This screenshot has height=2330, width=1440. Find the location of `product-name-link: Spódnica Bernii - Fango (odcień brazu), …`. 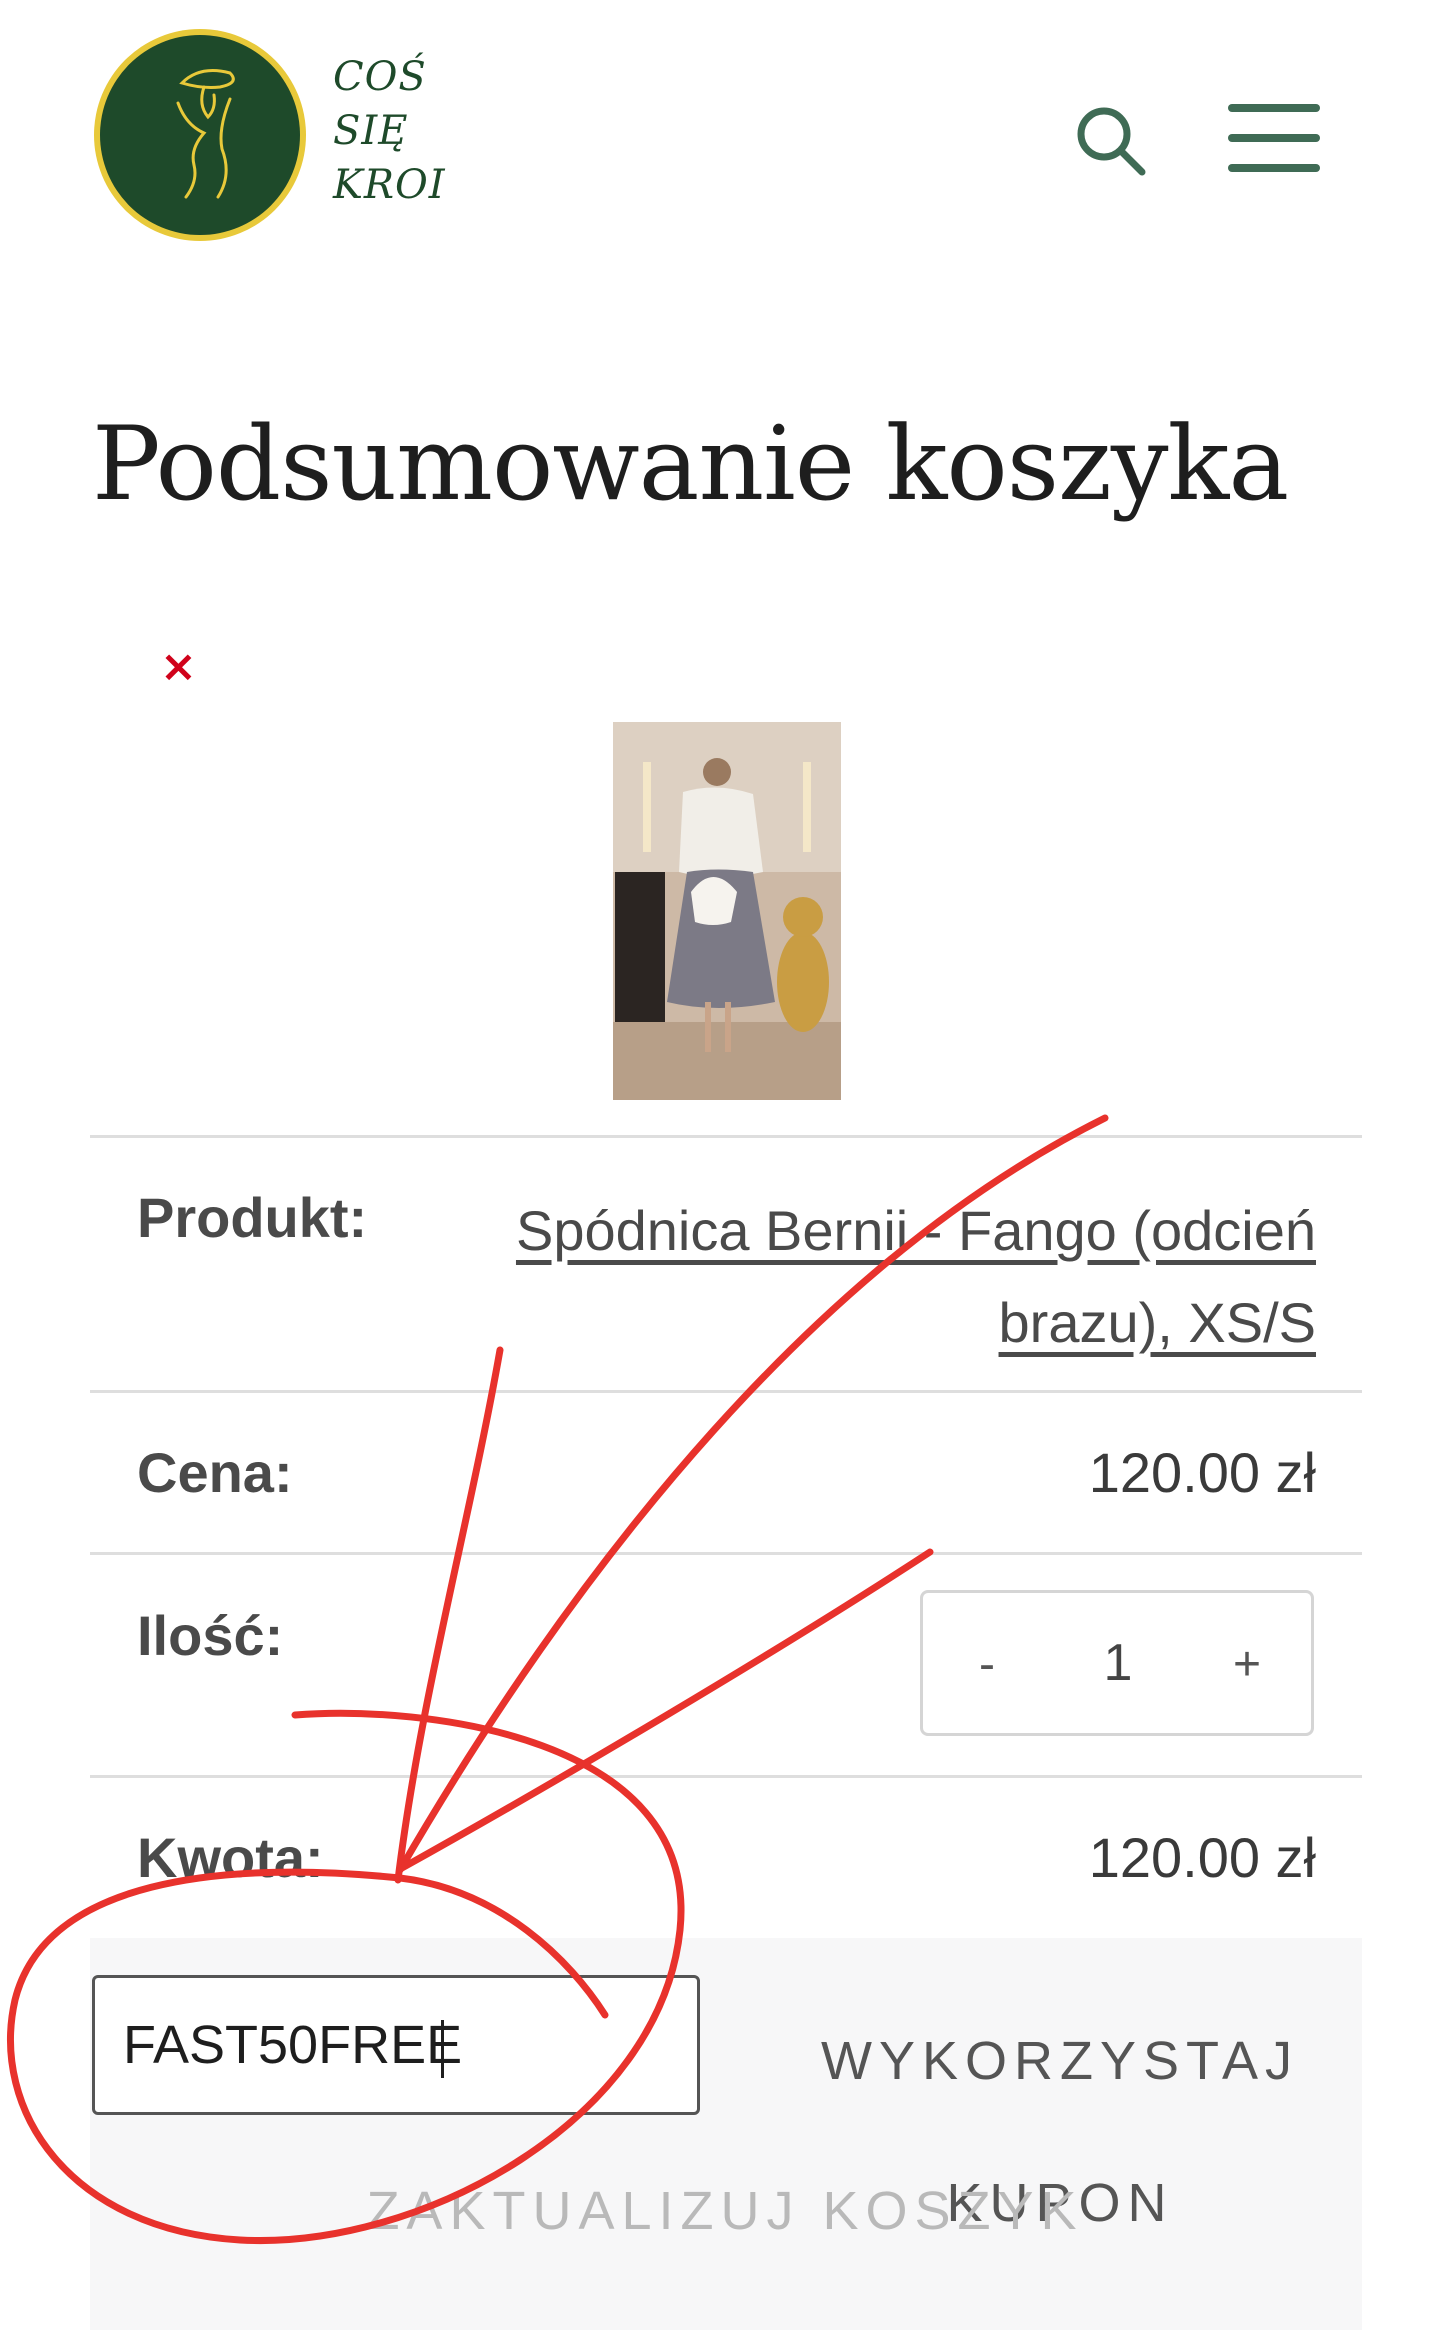

product-name-link: Spódnica Bernii - Fango (odcień brazu), … is located at coordinates (886, 1277).